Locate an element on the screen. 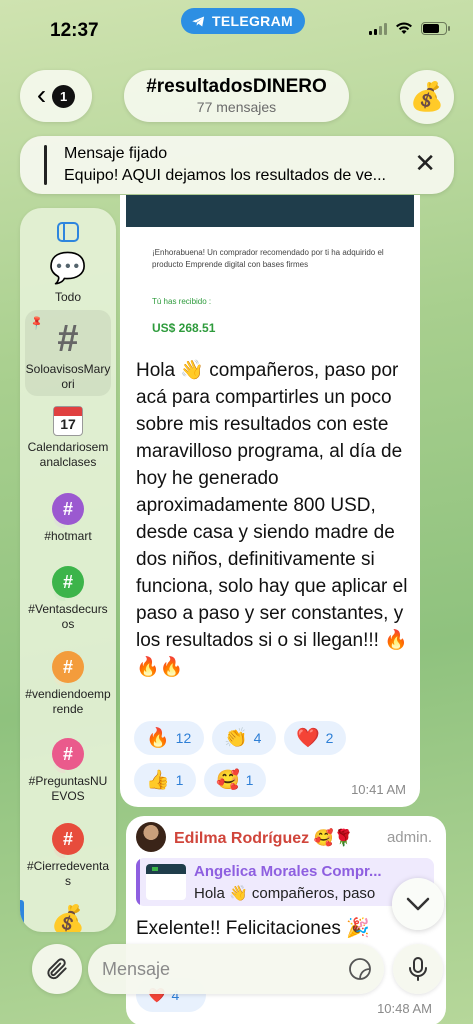 The image size is (473, 1024). reaction-count: 2 is located at coordinates (329, 738).